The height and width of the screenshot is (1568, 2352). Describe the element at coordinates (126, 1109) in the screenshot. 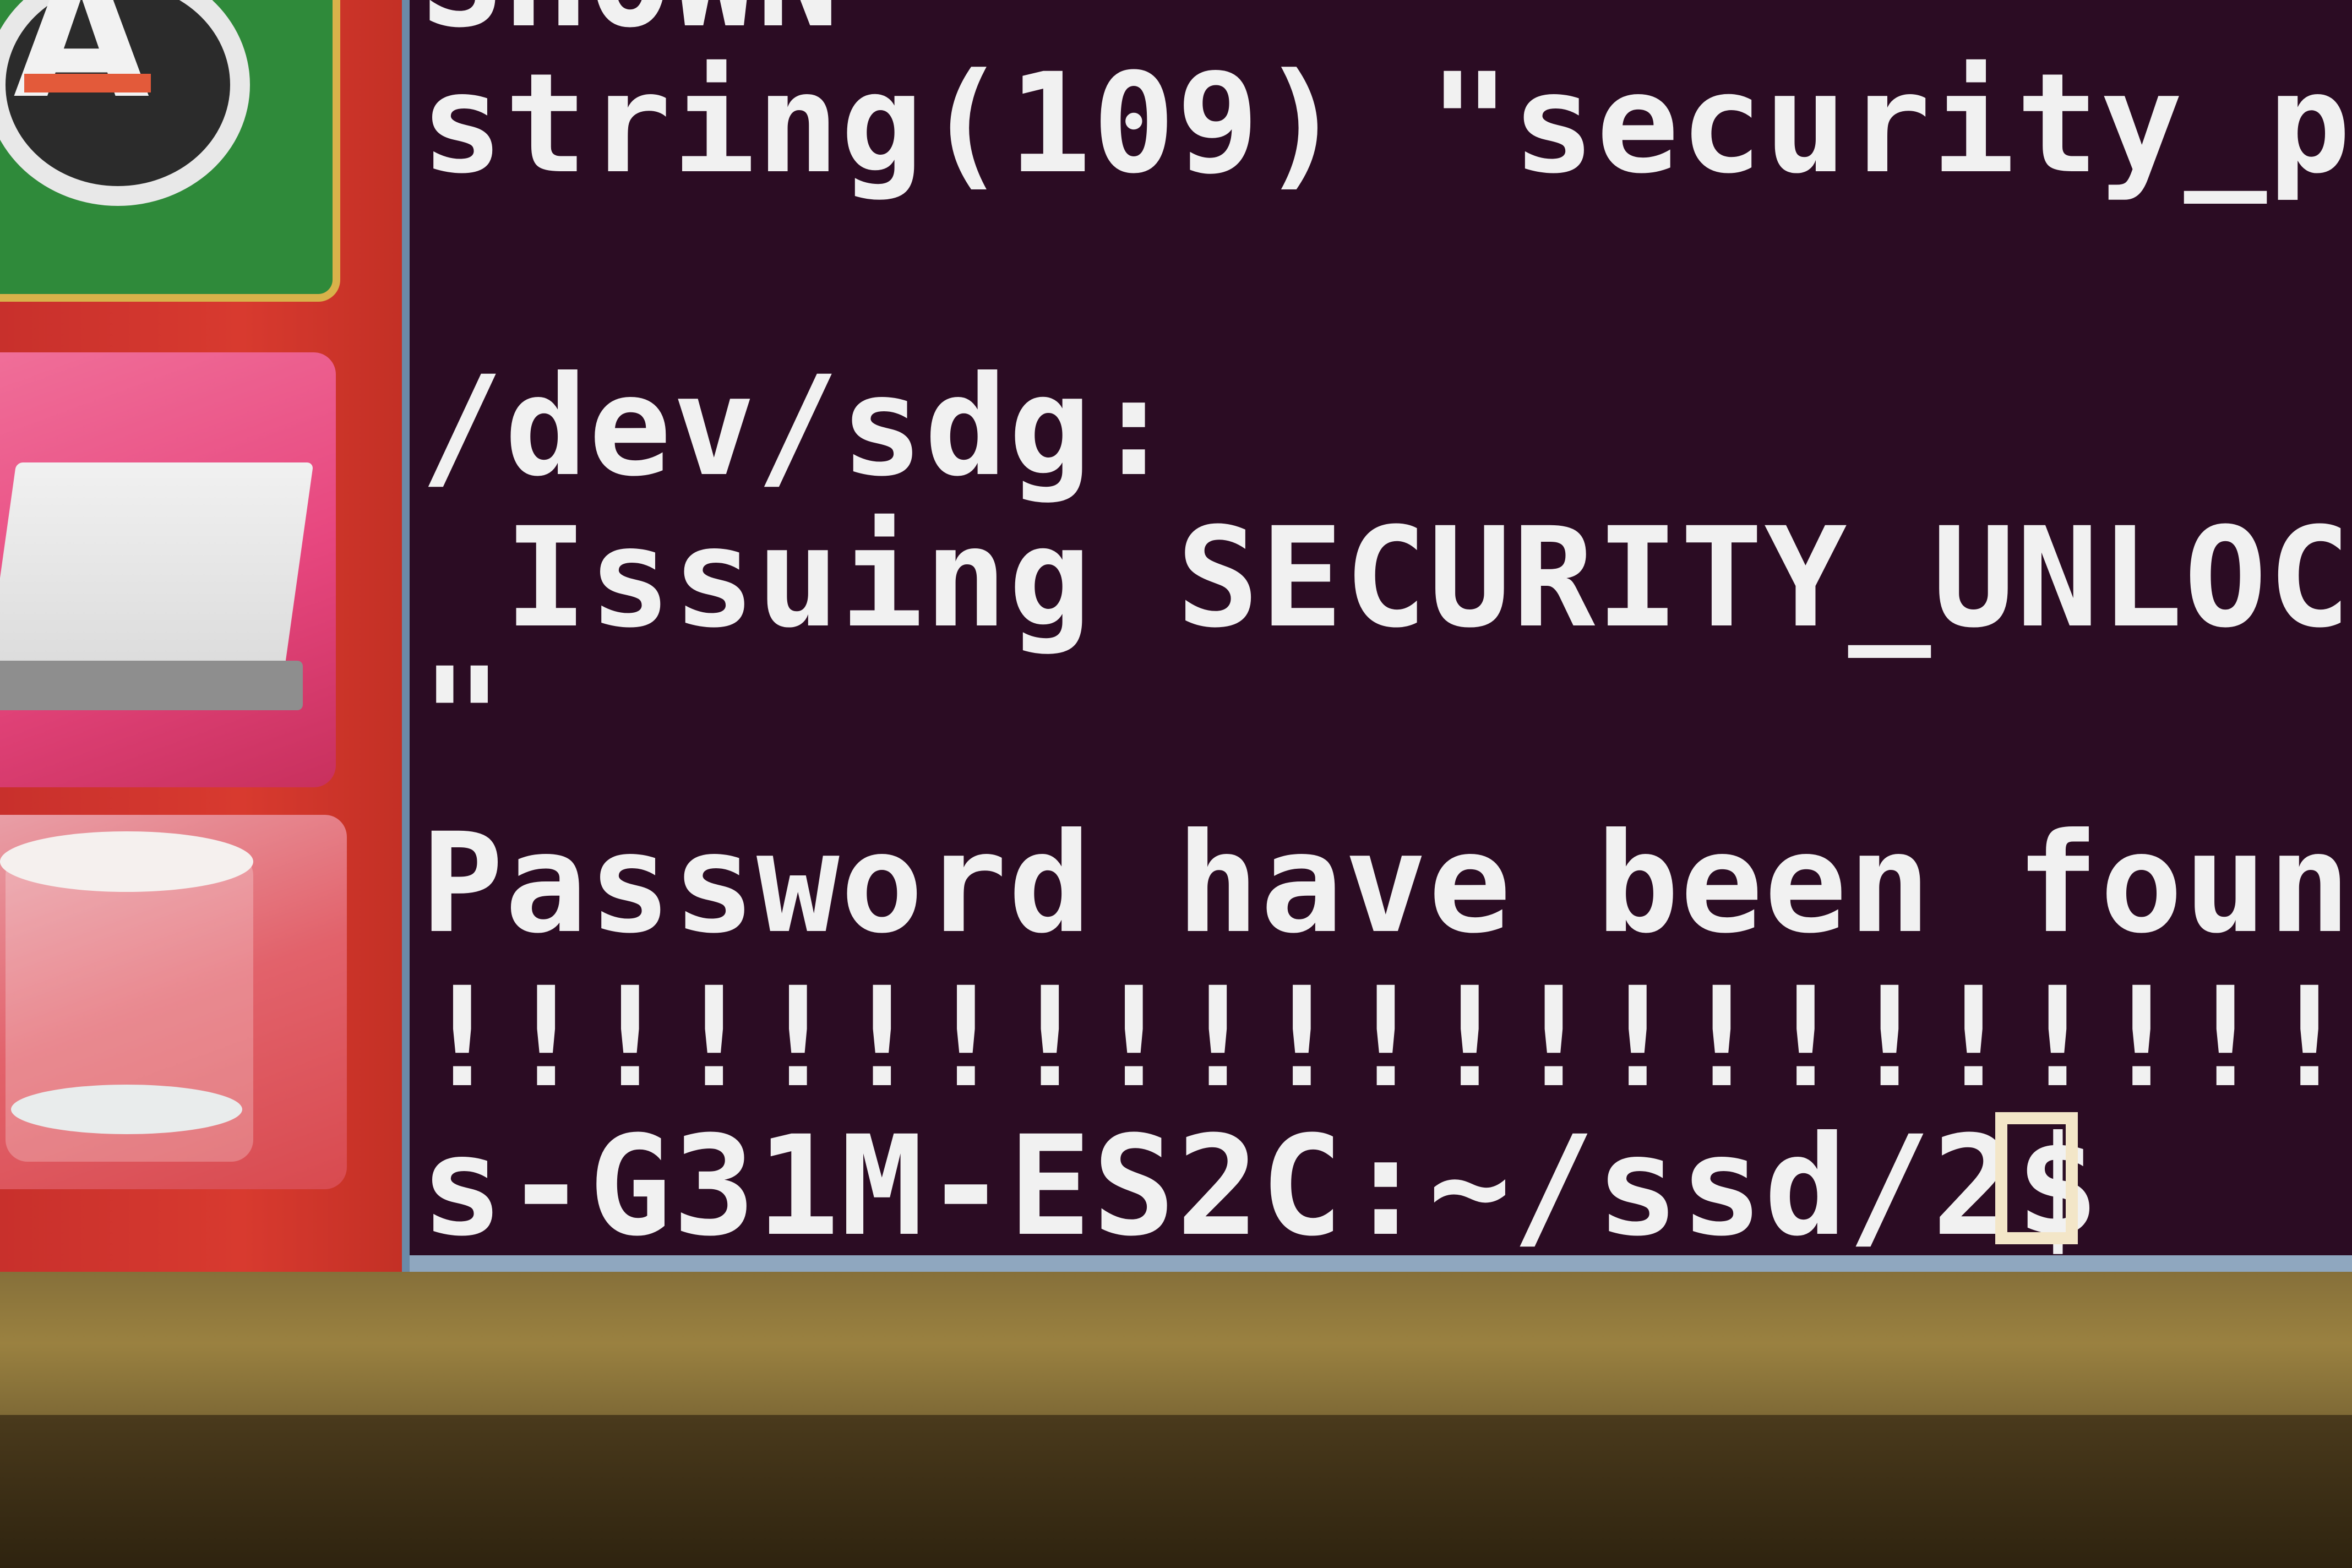

I see `trash-bottom` at that location.